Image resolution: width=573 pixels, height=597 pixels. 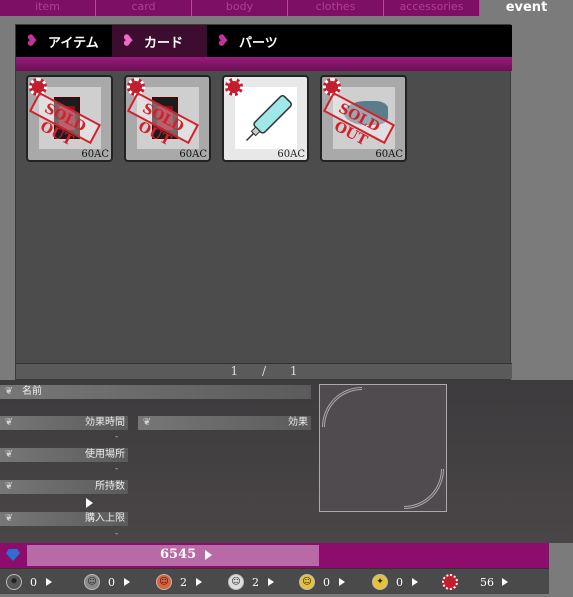 I want to click on currency-play-icon, so click(x=208, y=555).